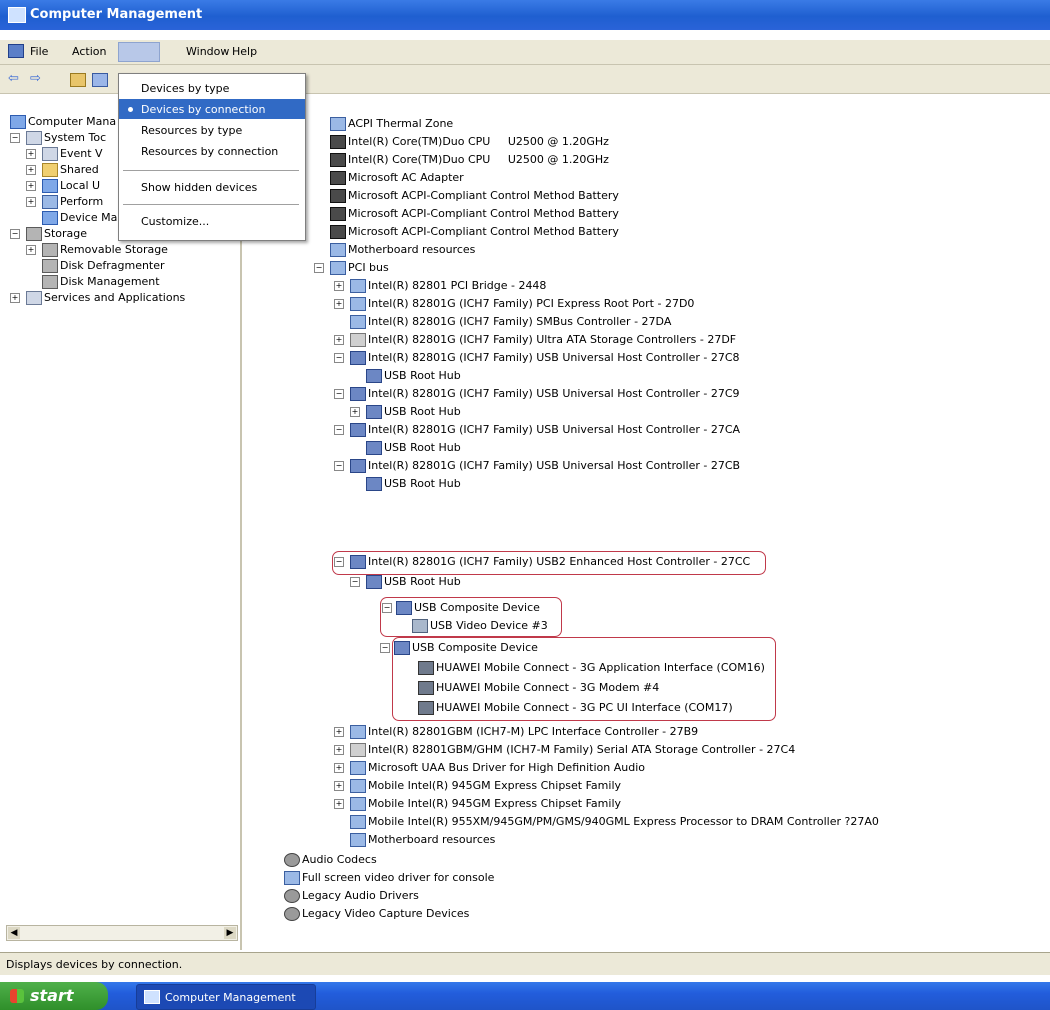 Image resolution: width=1050 pixels, height=1010 pixels. What do you see at coordinates (34, 234) in the screenshot?
I see `storage-icon` at bounding box center [34, 234].